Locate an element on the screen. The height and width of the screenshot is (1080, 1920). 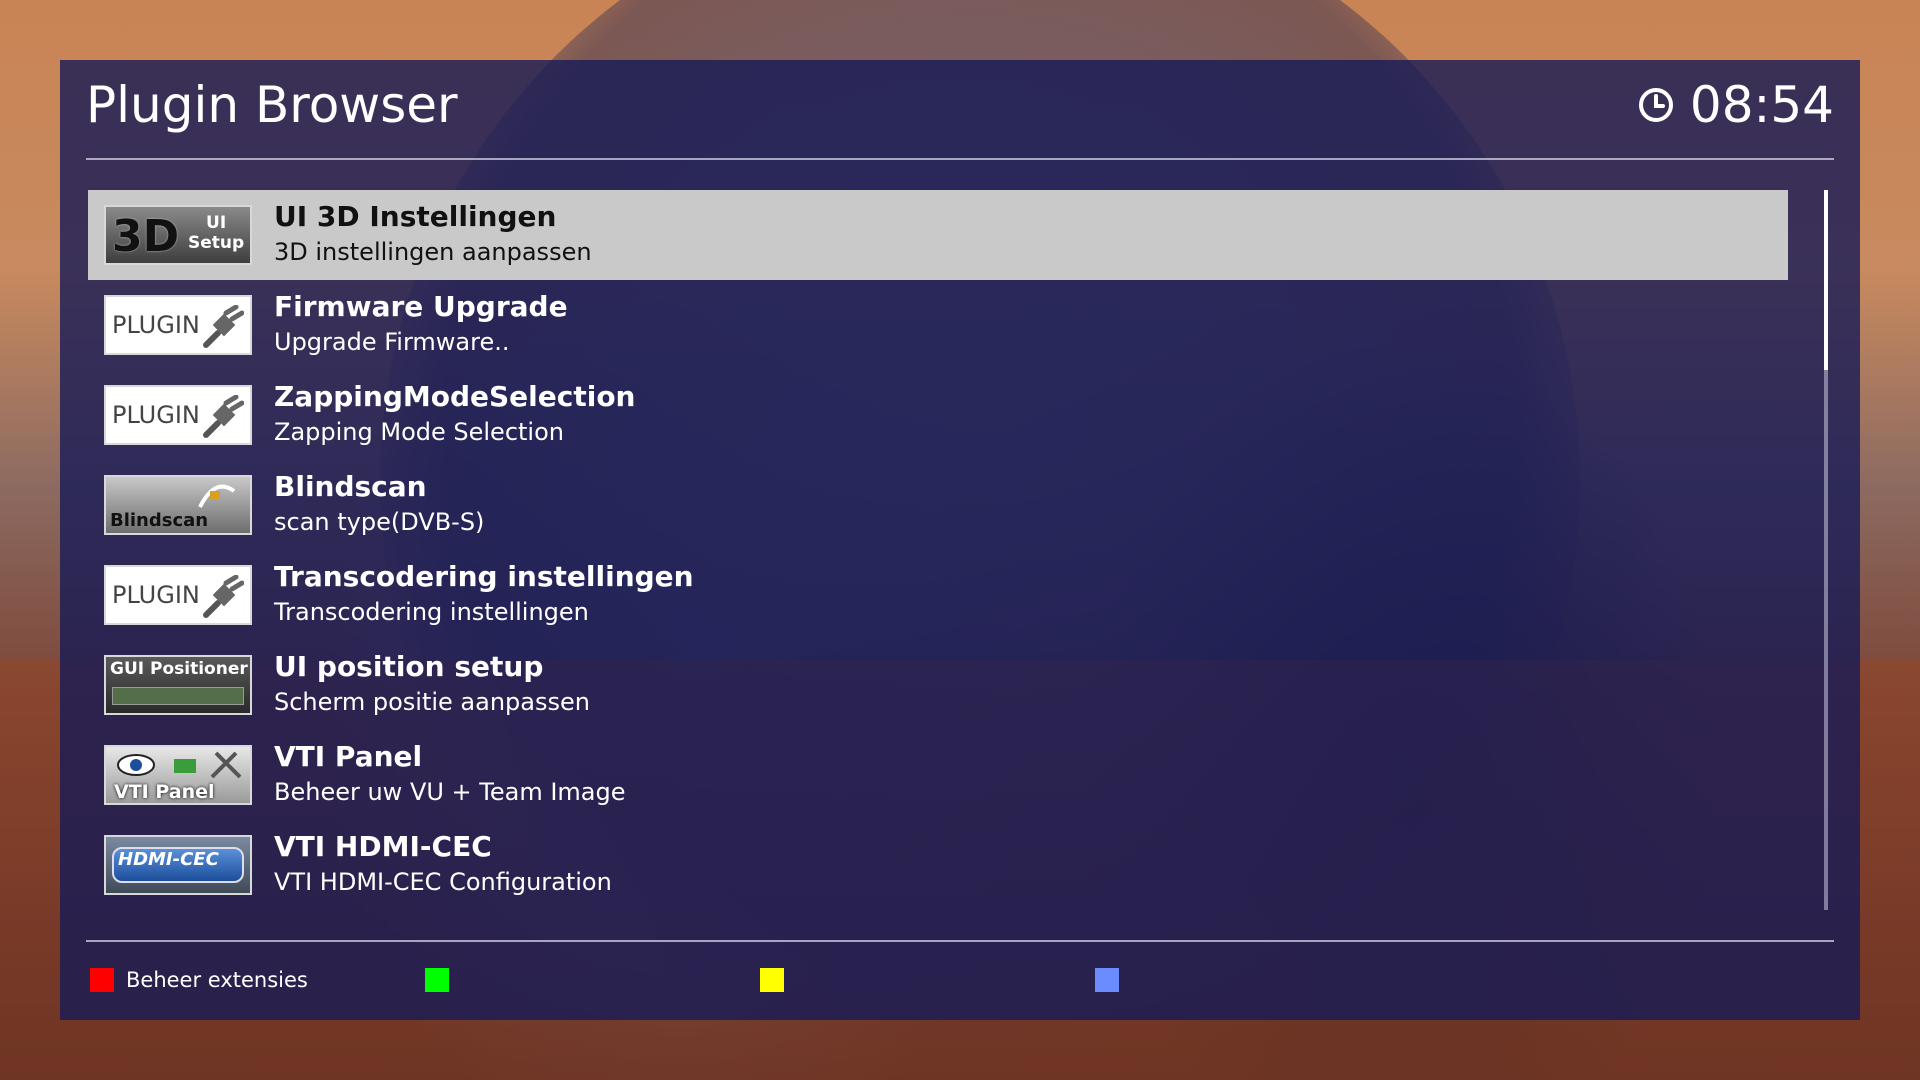
plugin-name: UI 3D Instellingen is located at coordinates (415, 216).